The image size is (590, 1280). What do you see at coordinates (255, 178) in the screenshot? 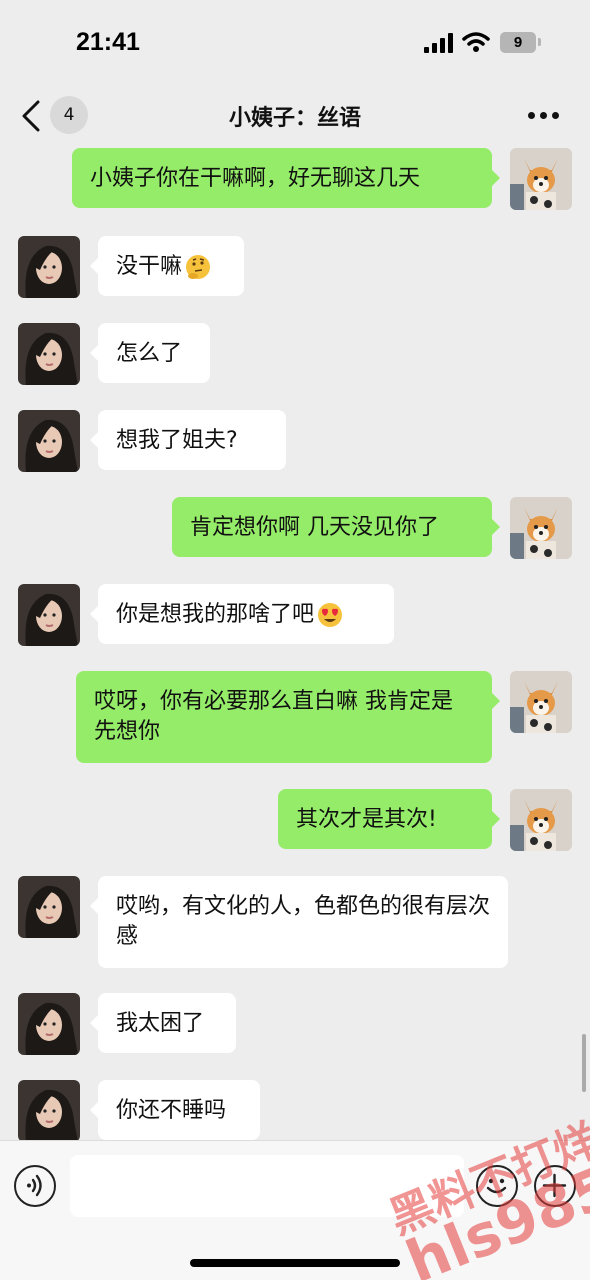
I see `message-text: 小姨子你在干嘛啊，好无聊这几天` at bounding box center [255, 178].